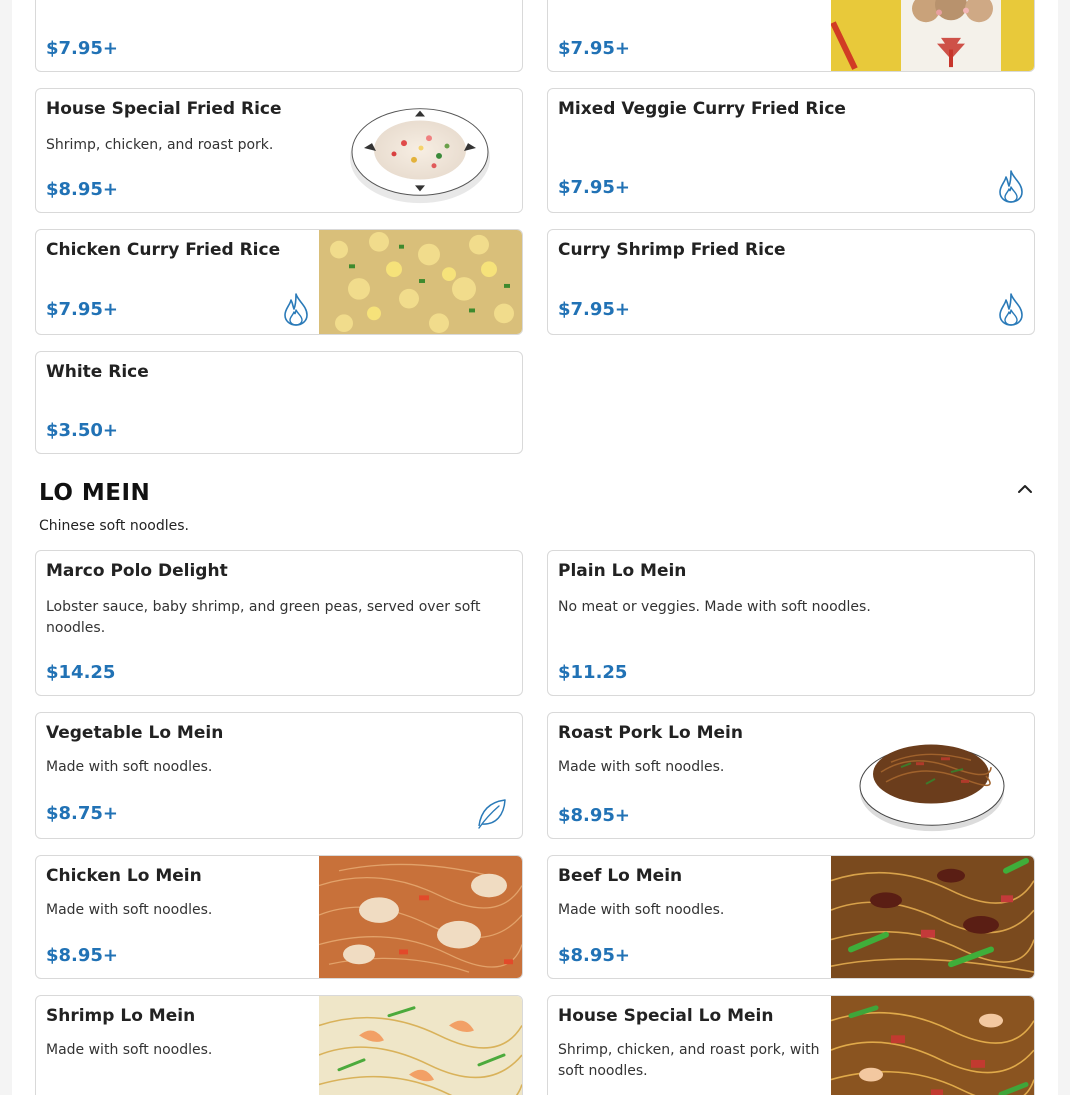  Describe the element at coordinates (491, 813) in the screenshot. I see `vegetarian-leaf-icon` at that location.